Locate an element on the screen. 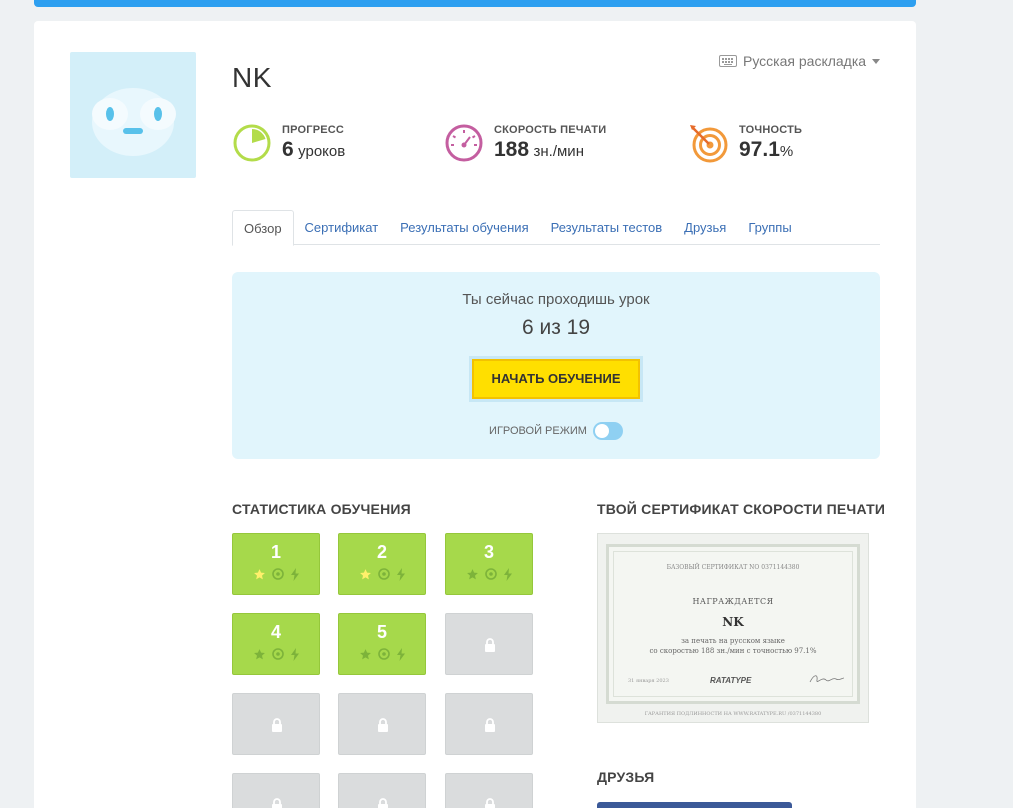  keyboard-layout-label: Русская раскладка is located at coordinates (805, 61).